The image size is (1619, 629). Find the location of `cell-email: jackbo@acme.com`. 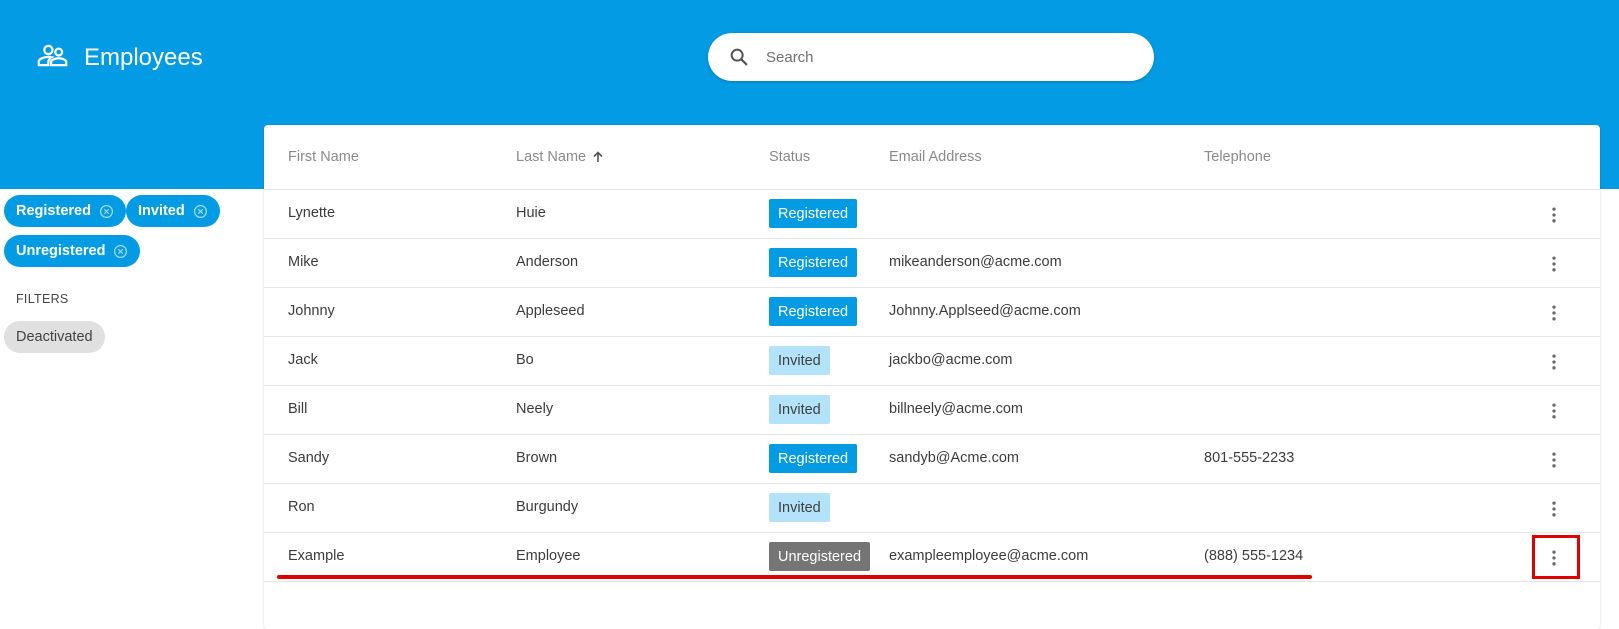

cell-email: jackbo@acme.com is located at coordinates (951, 360).